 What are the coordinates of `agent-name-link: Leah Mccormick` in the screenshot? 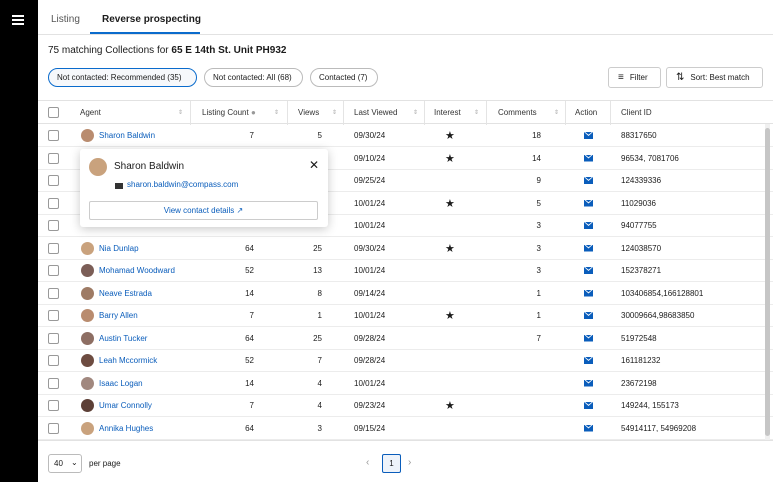 It's located at (128, 361).